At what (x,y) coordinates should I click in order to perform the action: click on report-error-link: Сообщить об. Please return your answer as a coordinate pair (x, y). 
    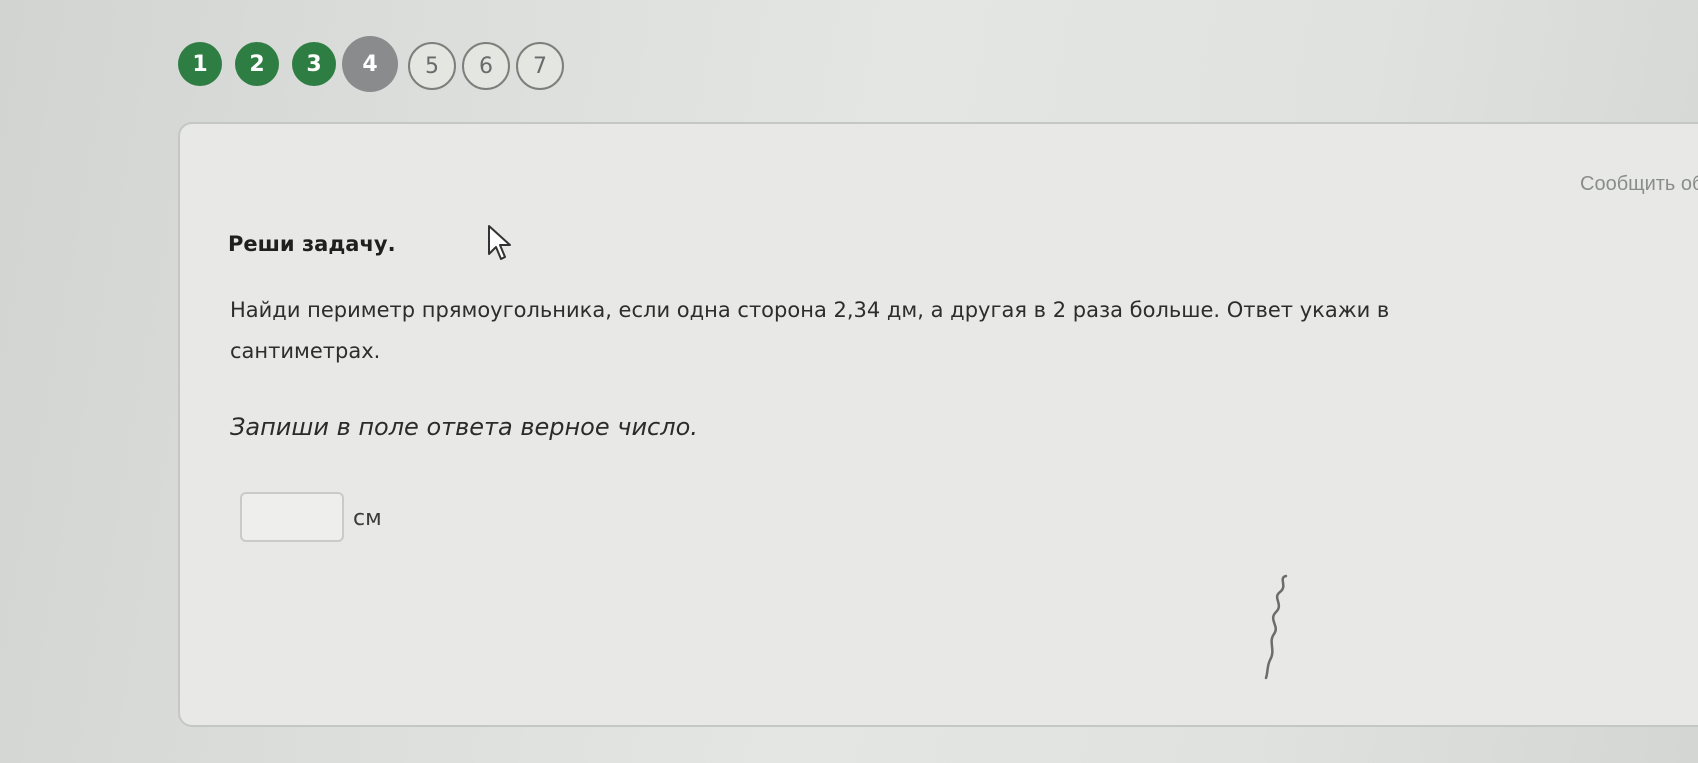
    Looking at the image, I should click on (1639, 184).